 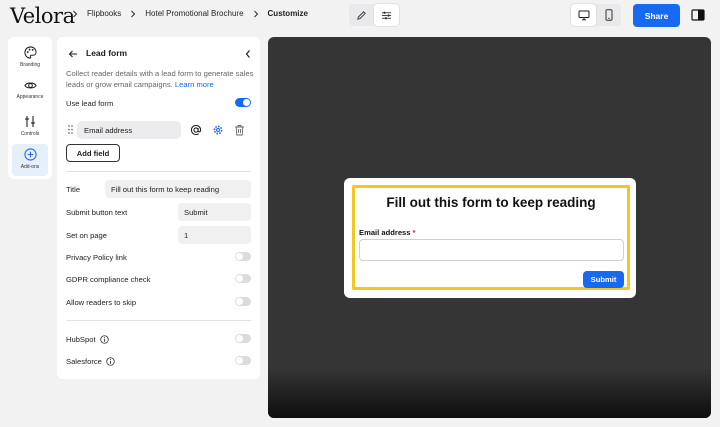 I want to click on panel-header: Lead form, so click(x=160, y=54).